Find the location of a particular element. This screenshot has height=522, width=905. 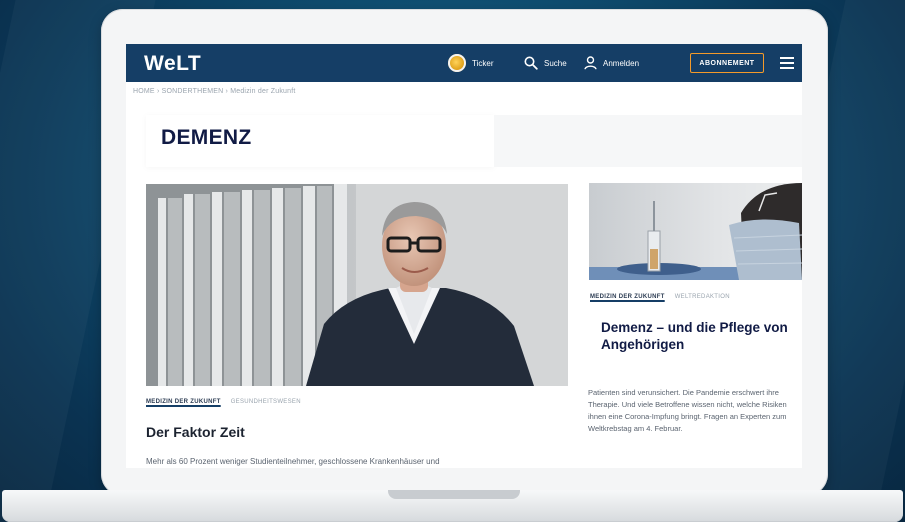

login-label: Anmelden is located at coordinates (621, 63).